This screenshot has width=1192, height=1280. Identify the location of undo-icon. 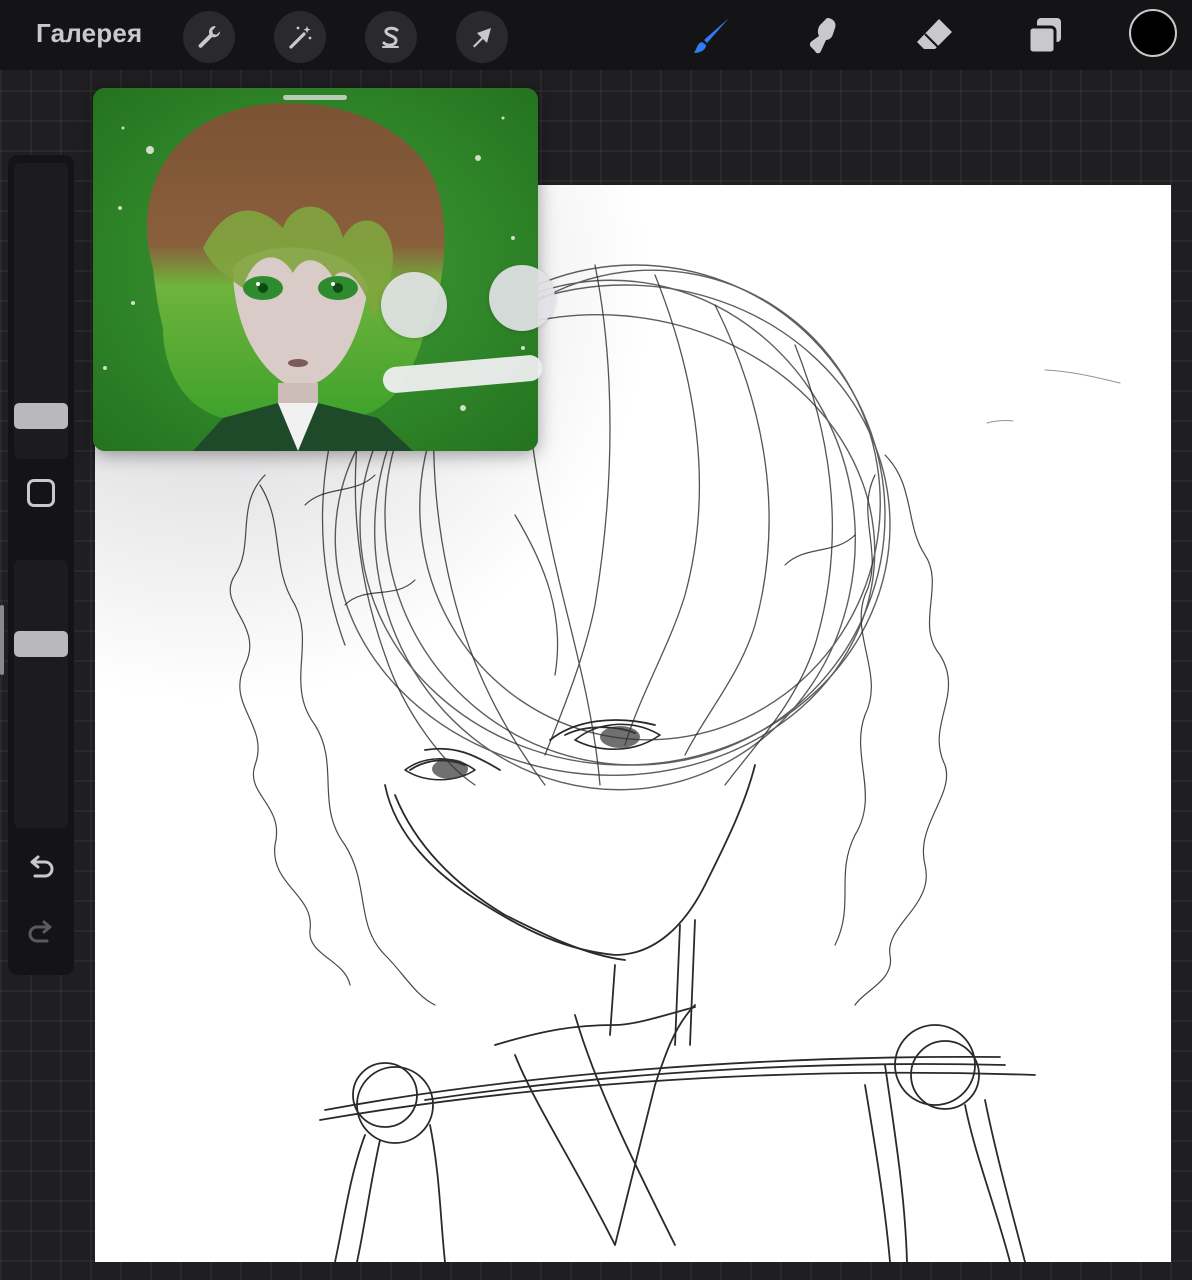
(41, 868).